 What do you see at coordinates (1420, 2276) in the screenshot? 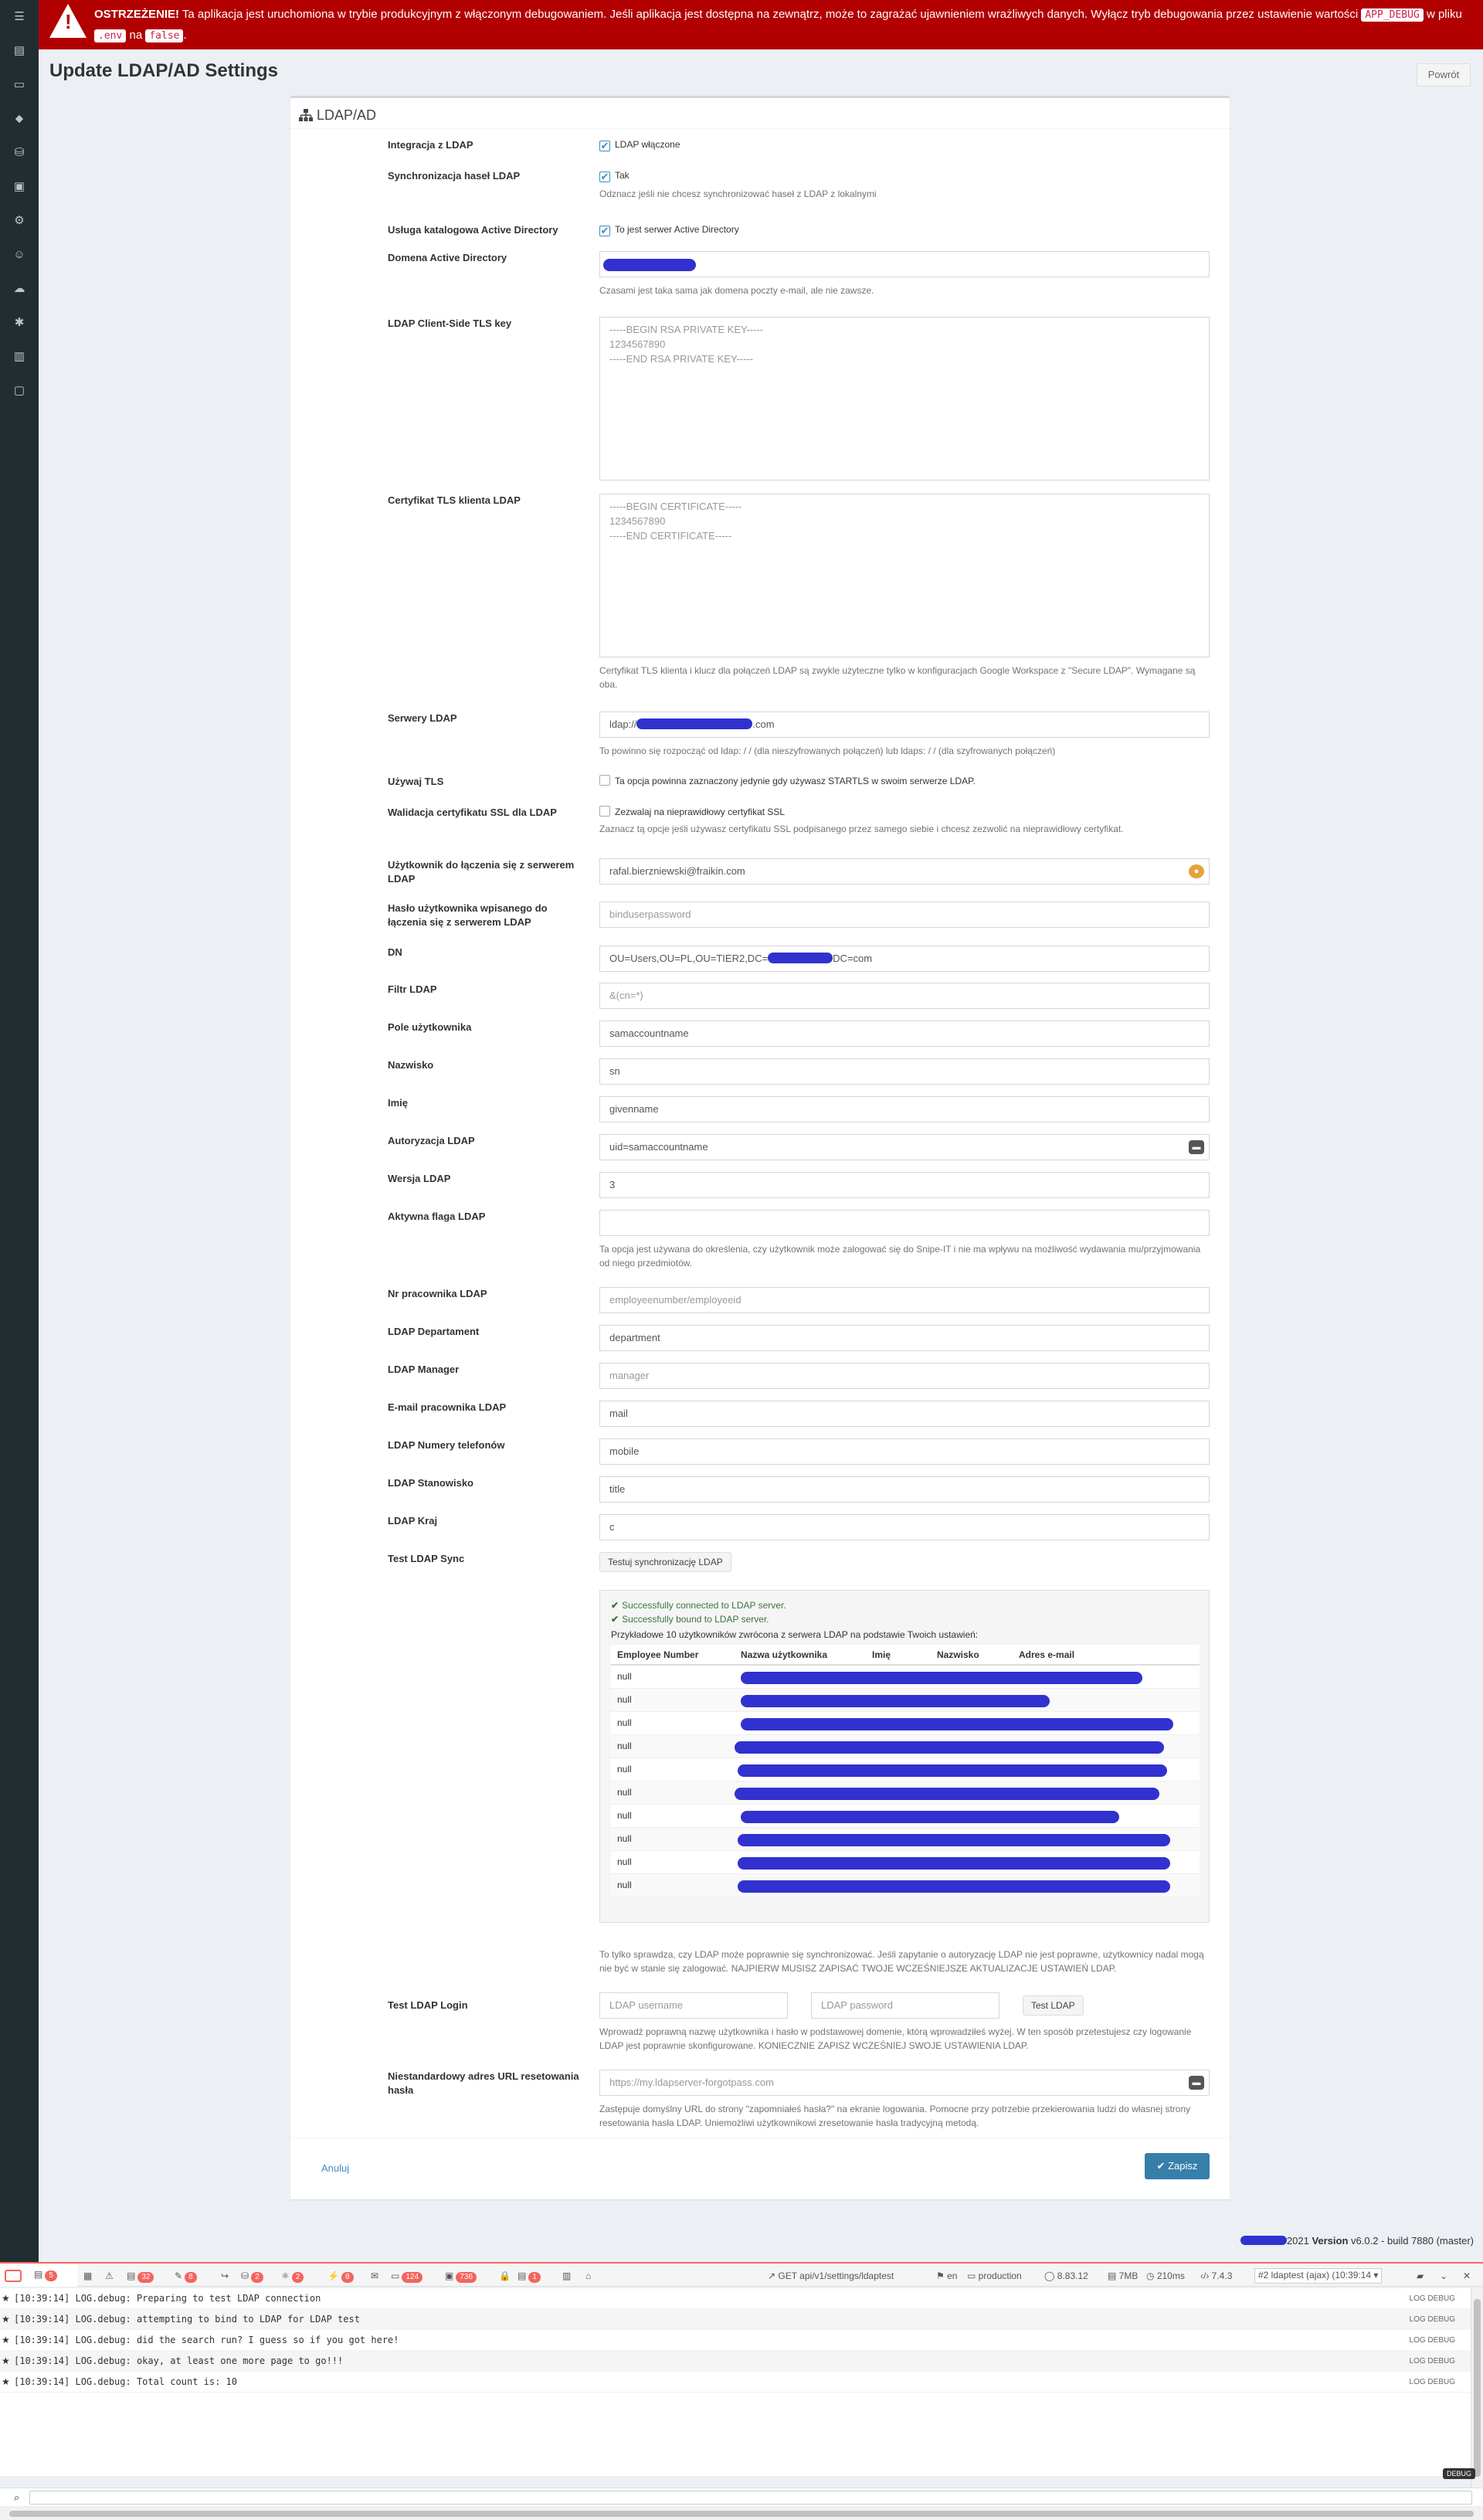
I see `folder-icon: ▰` at bounding box center [1420, 2276].